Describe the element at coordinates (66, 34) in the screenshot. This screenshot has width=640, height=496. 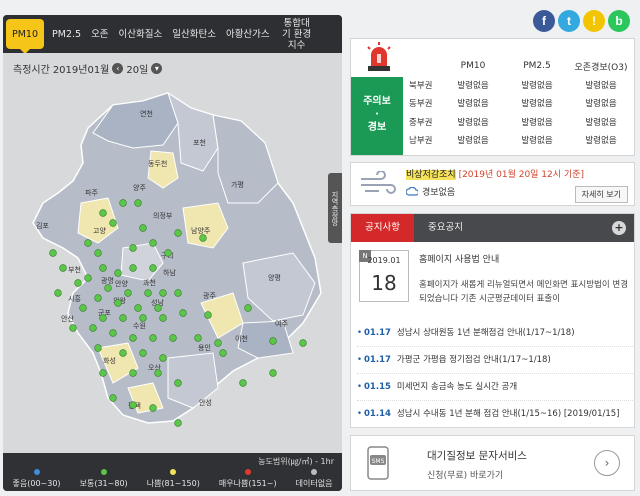
I see `tab-pm25: PM2.5` at that location.